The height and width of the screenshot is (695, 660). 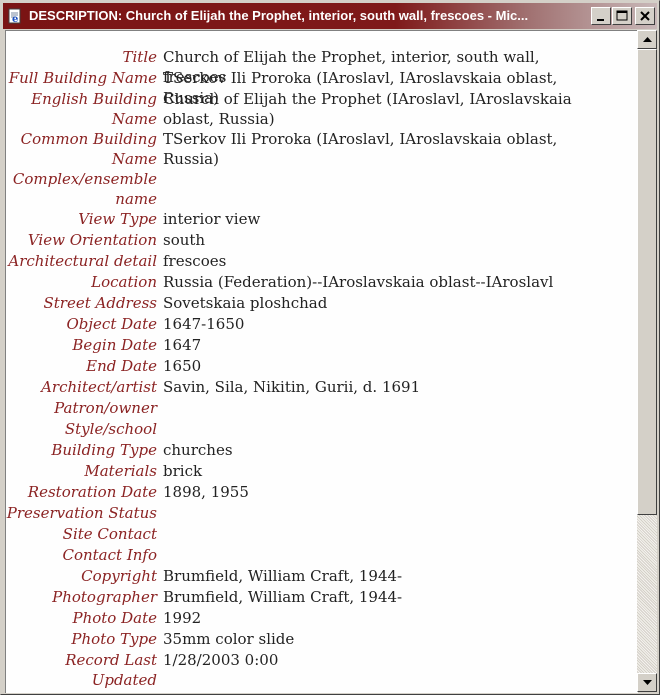 I want to click on field-label: Complex/ensemble name, so click(x=84, y=189).